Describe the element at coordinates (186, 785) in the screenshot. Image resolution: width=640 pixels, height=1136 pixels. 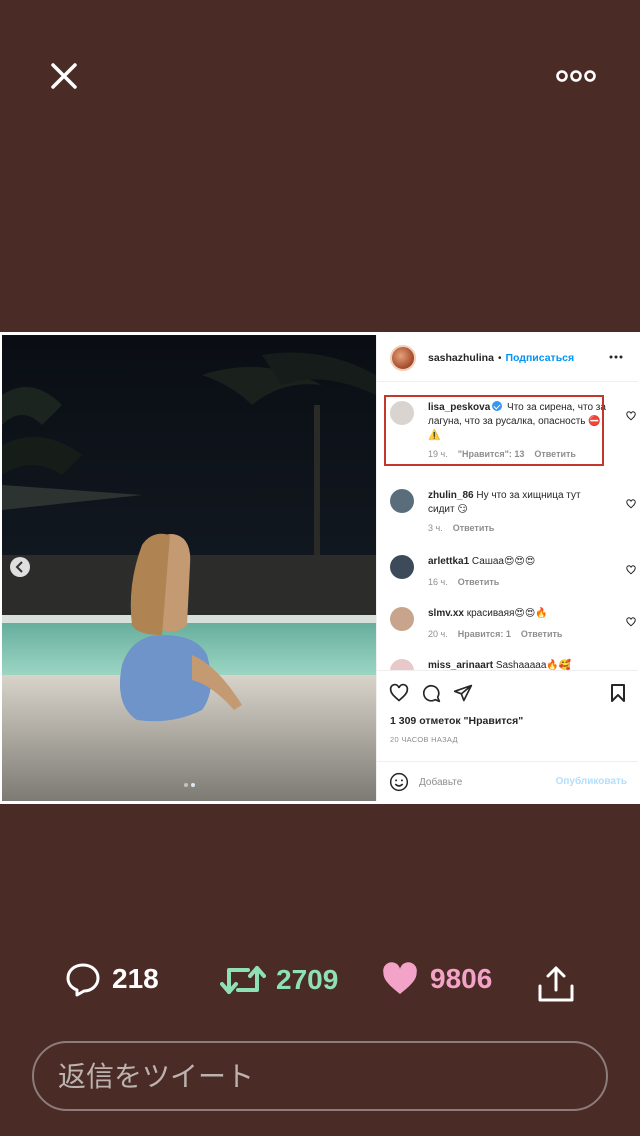
I see `carousel-dot` at that location.